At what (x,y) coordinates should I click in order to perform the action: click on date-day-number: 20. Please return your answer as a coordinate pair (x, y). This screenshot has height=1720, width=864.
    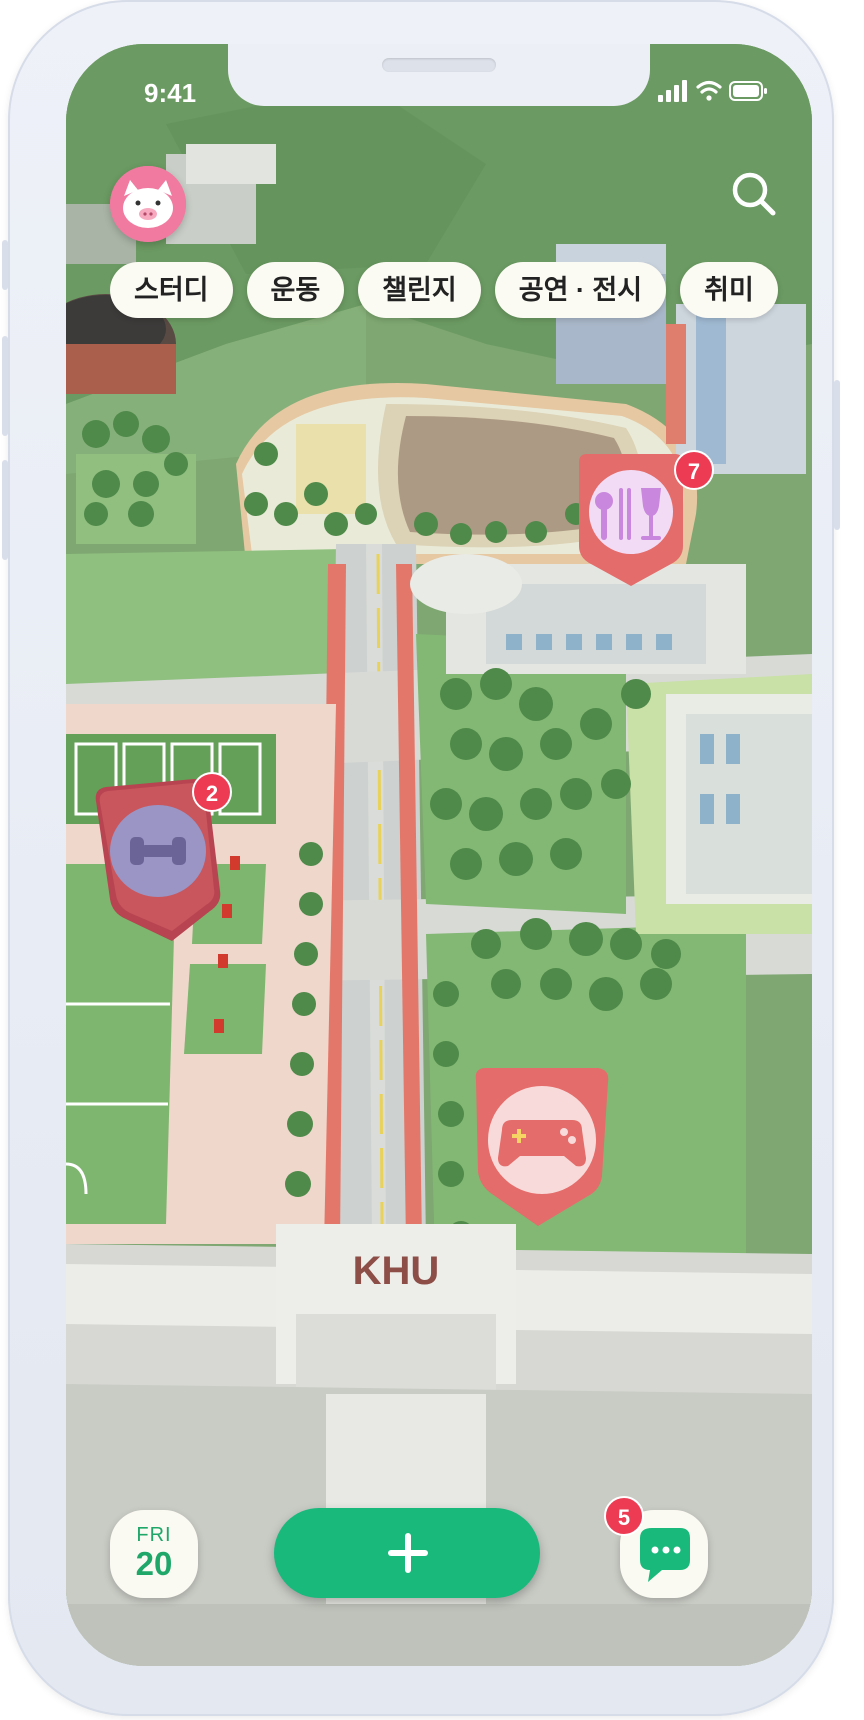
    Looking at the image, I should click on (154, 1563).